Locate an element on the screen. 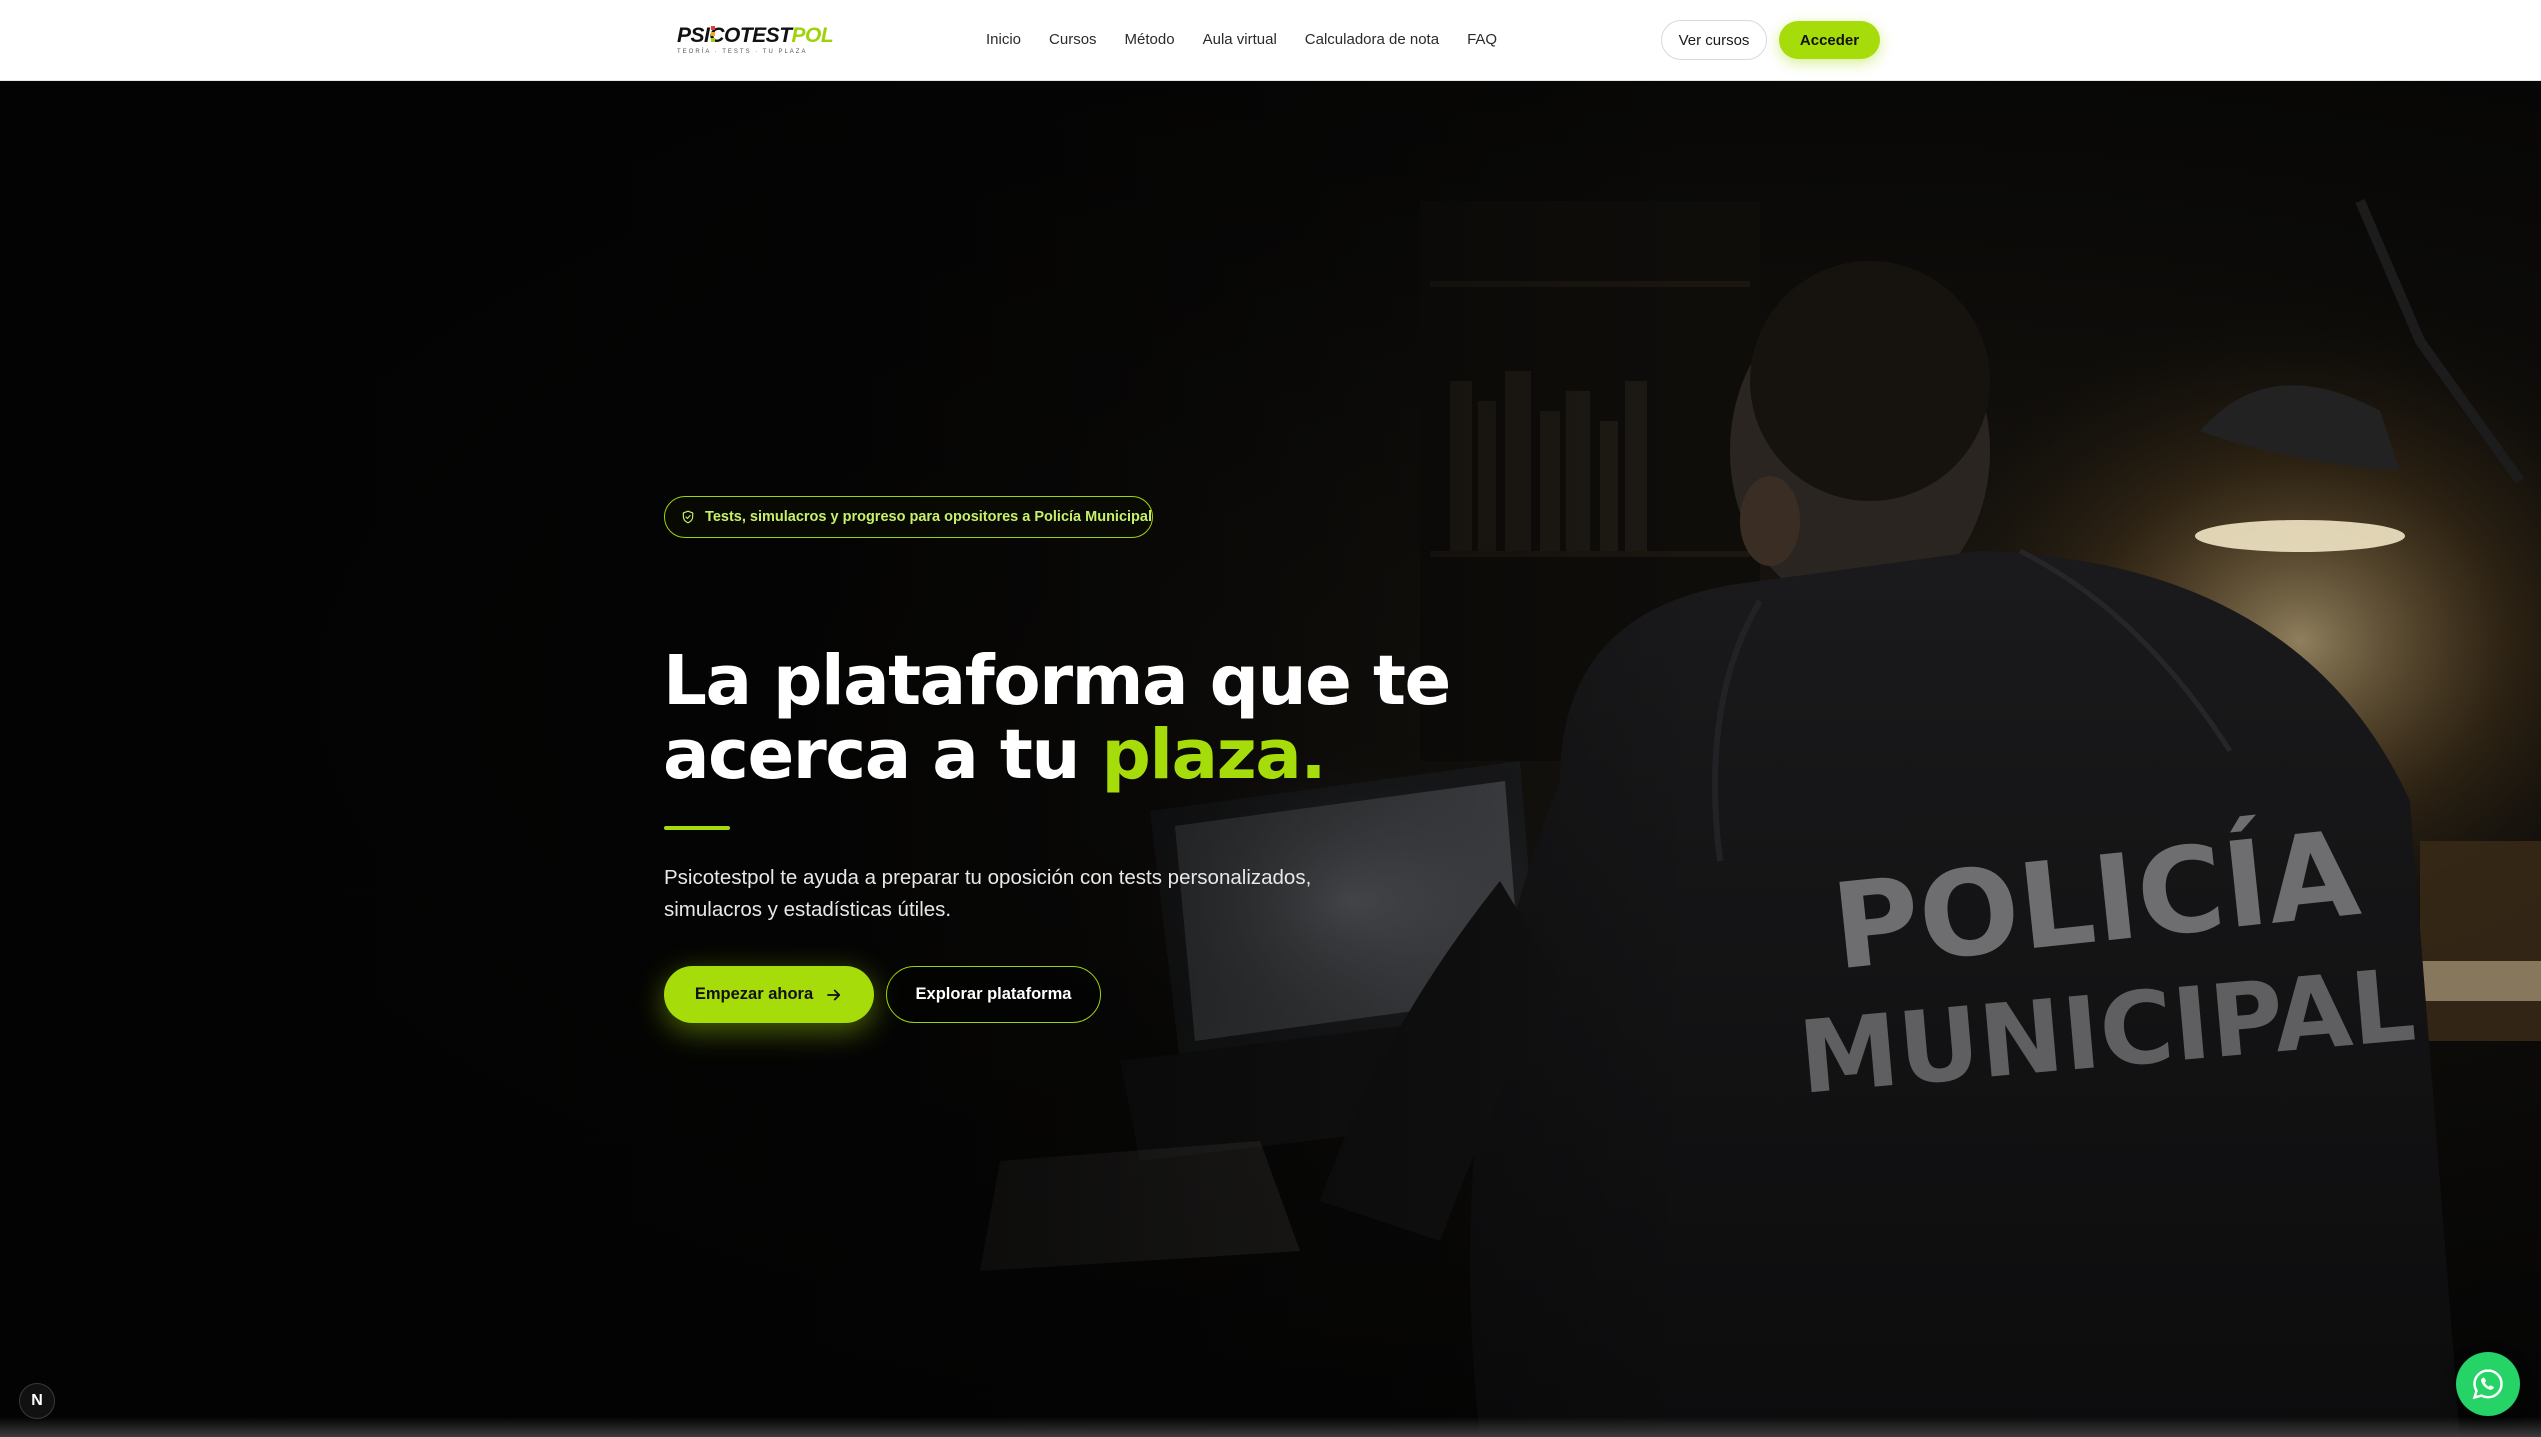 Image resolution: width=2541 pixels, height=1437 pixels. hero-headline: La plataforma que te acerca a tu plaza. is located at coordinates (1113, 718).